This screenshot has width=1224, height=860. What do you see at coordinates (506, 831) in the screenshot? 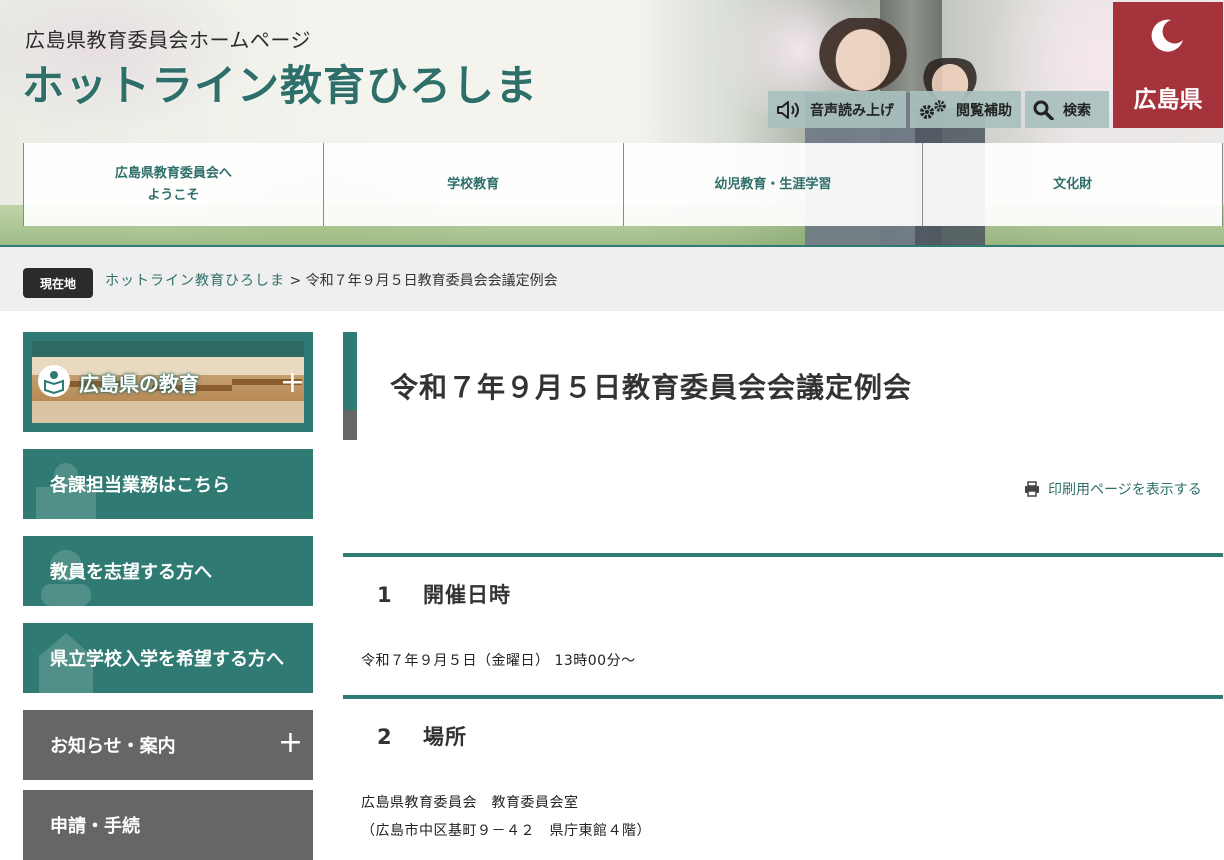
I see `section-text-line: （広島市中区基町９－４２ 県庁東館４階）` at bounding box center [506, 831].